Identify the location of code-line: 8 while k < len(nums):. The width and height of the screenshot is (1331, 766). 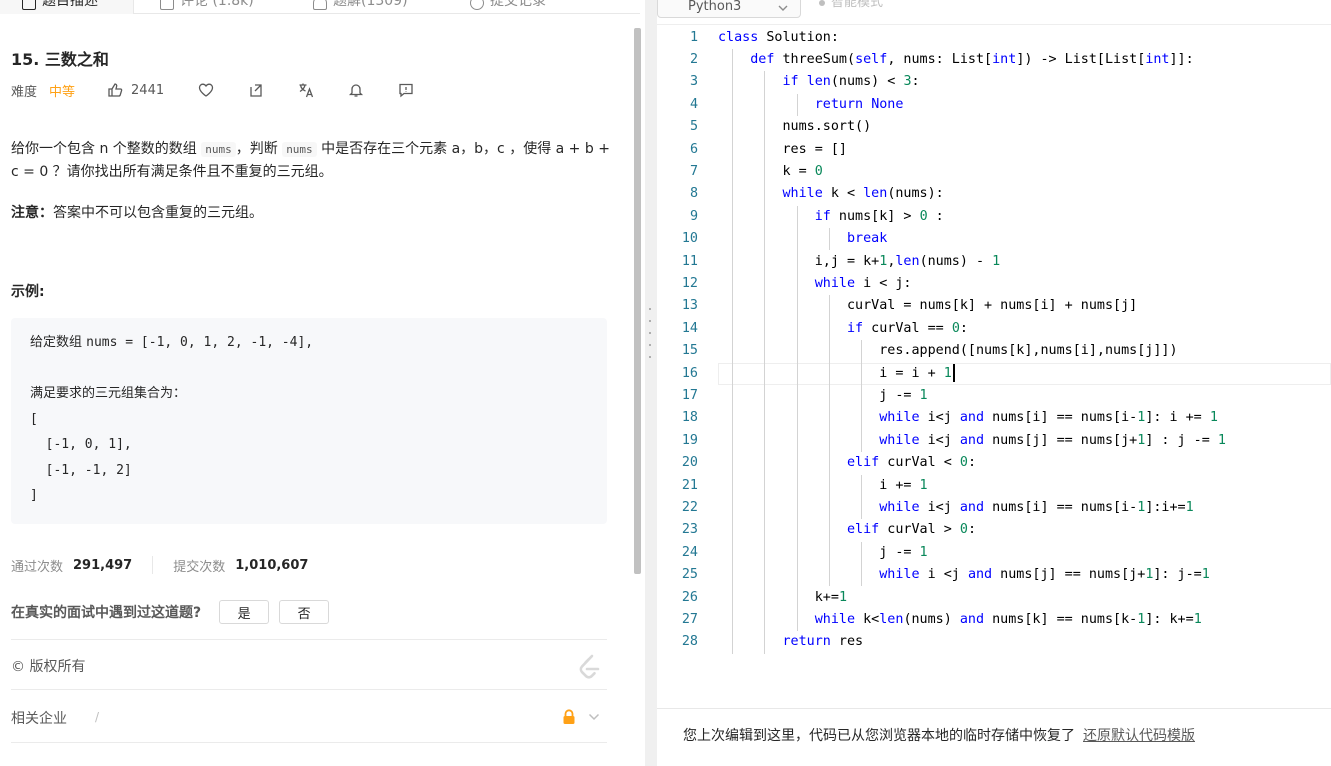
(994, 194).